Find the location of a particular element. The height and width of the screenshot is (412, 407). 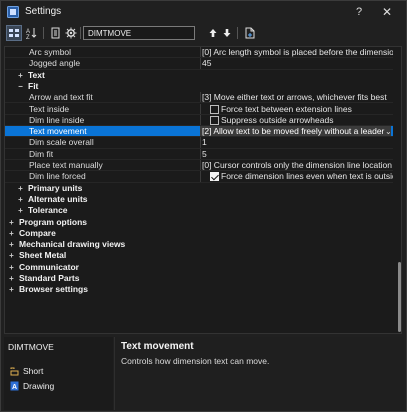

tree-group-row: − Fit is located at coordinates (199, 86).